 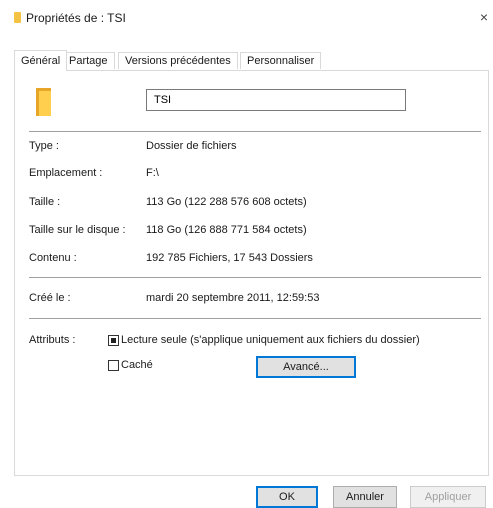 I want to click on cancel-button: Annuler, so click(x=365, y=497).